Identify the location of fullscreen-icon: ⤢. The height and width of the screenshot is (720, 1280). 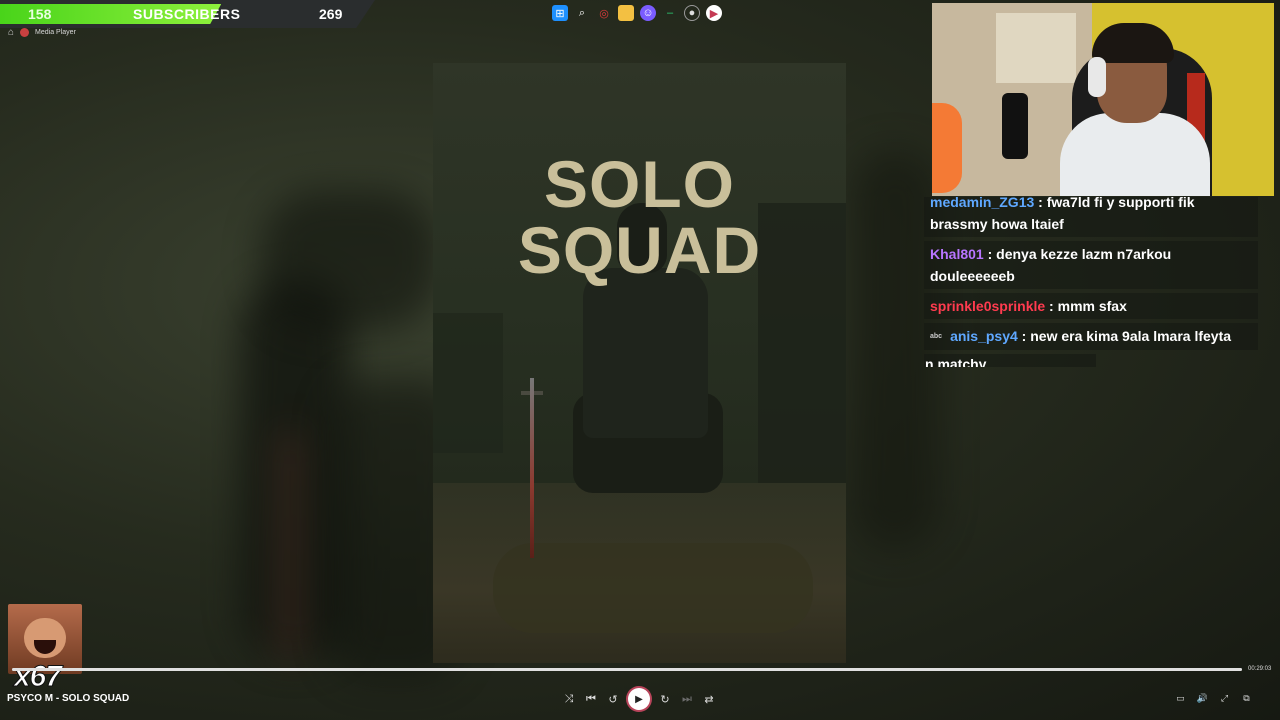
(1224, 698).